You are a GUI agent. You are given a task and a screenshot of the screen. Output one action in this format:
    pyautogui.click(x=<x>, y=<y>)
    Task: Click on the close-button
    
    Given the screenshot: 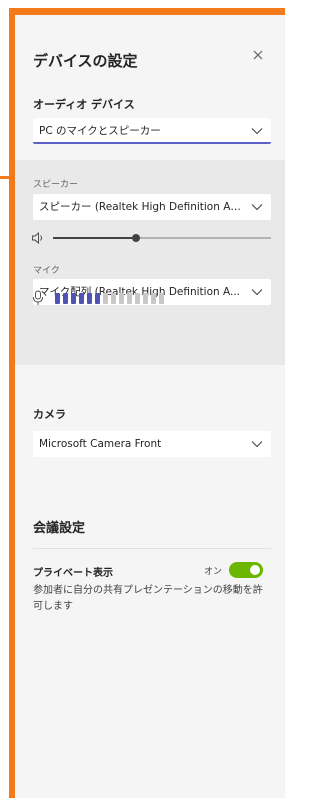 What is the action you would take?
    pyautogui.click(x=258, y=57)
    